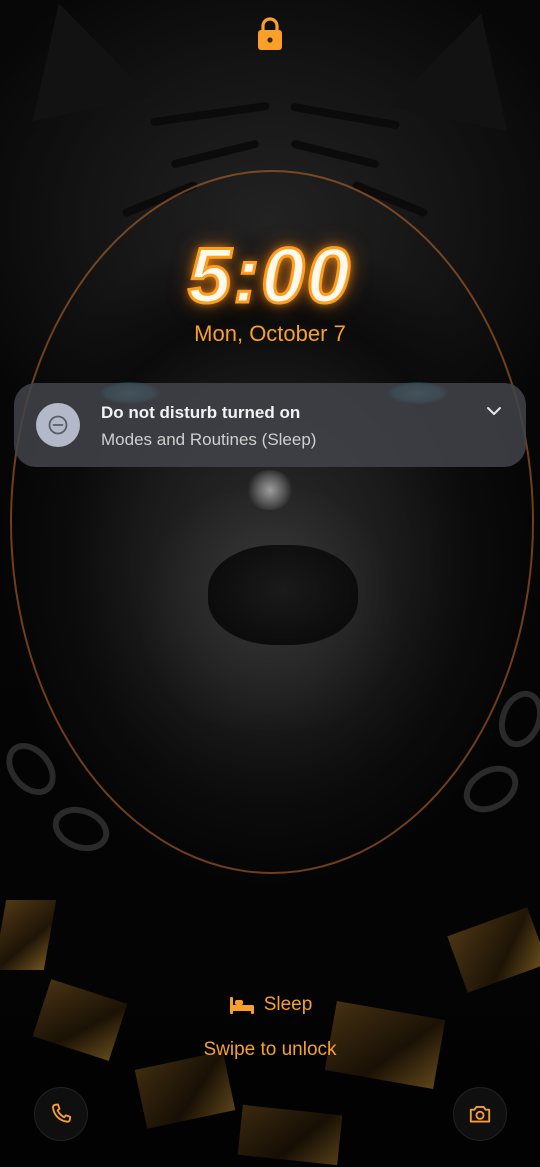  Describe the element at coordinates (269, 275) in the screenshot. I see `clock-time: 5:00` at that location.